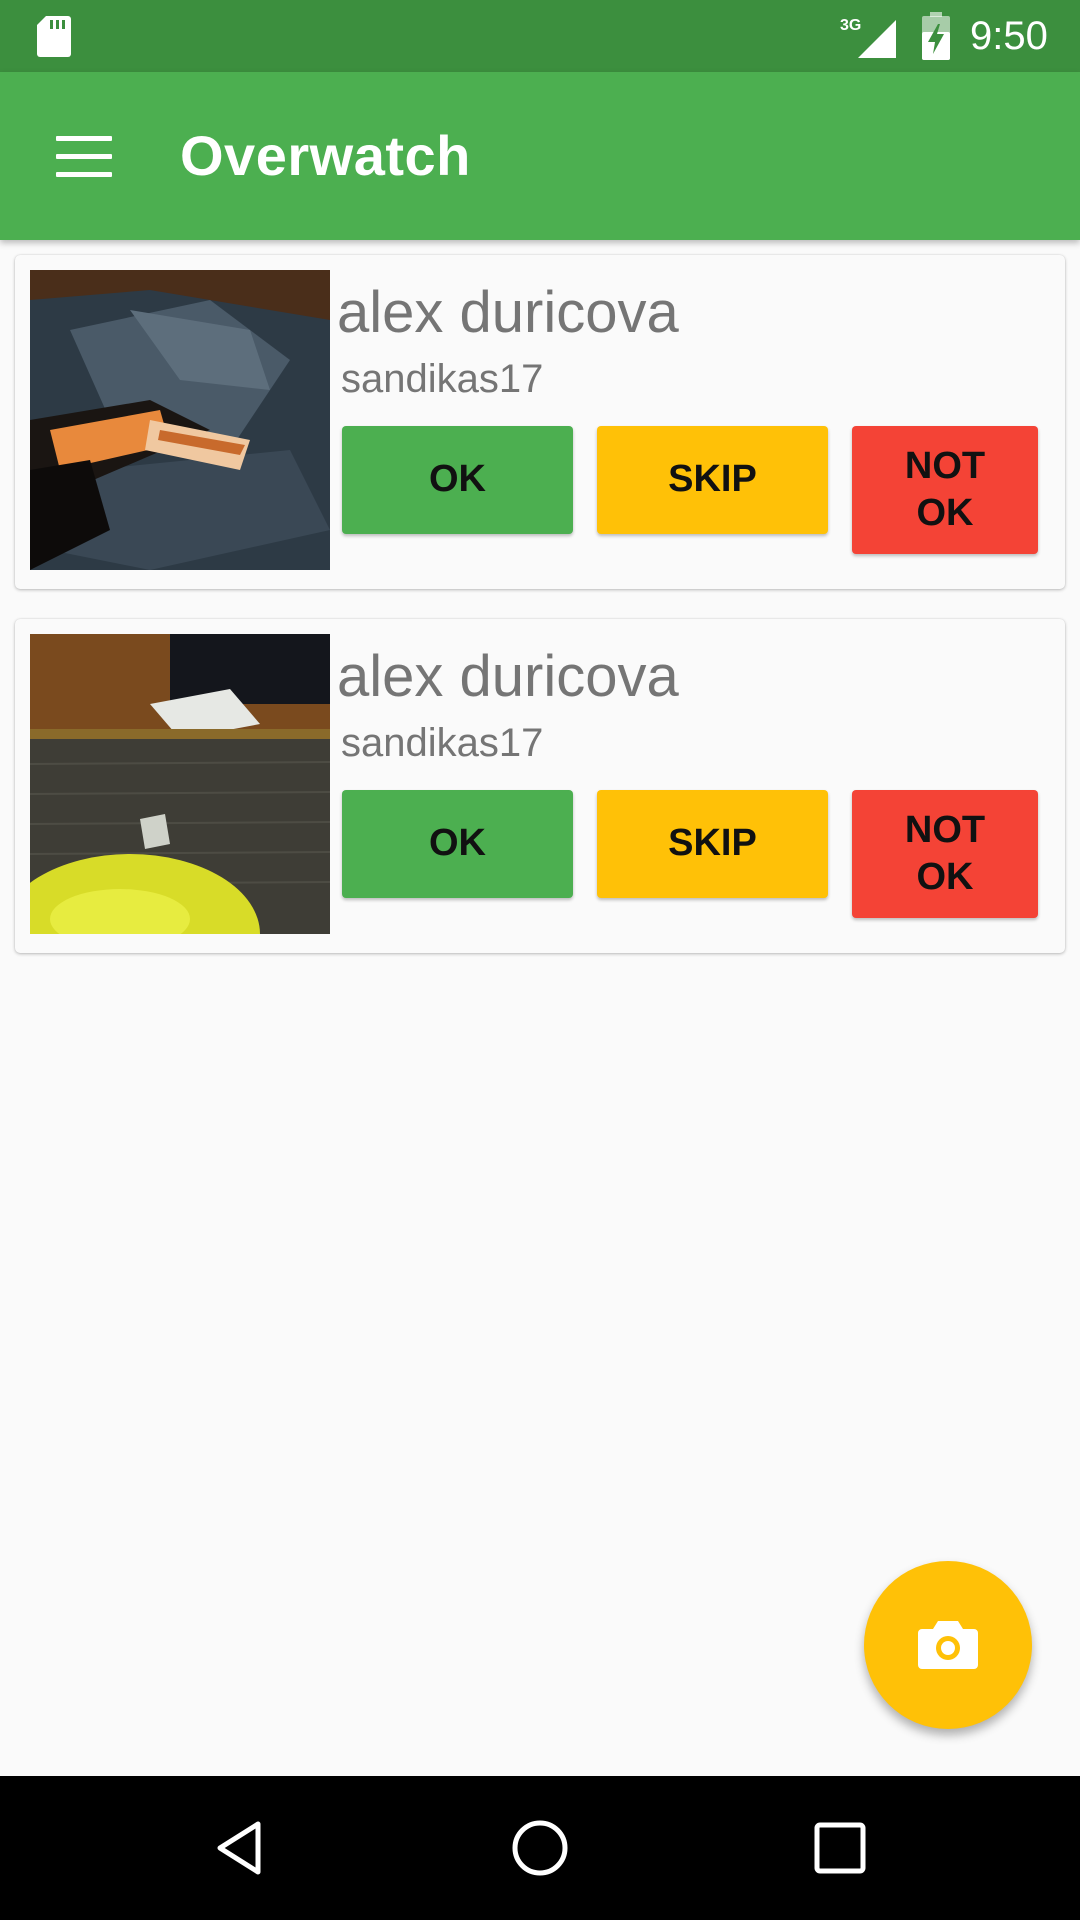 This screenshot has width=1080, height=1920. What do you see at coordinates (850, 25) in the screenshot?
I see `network-type-label: 3G` at bounding box center [850, 25].